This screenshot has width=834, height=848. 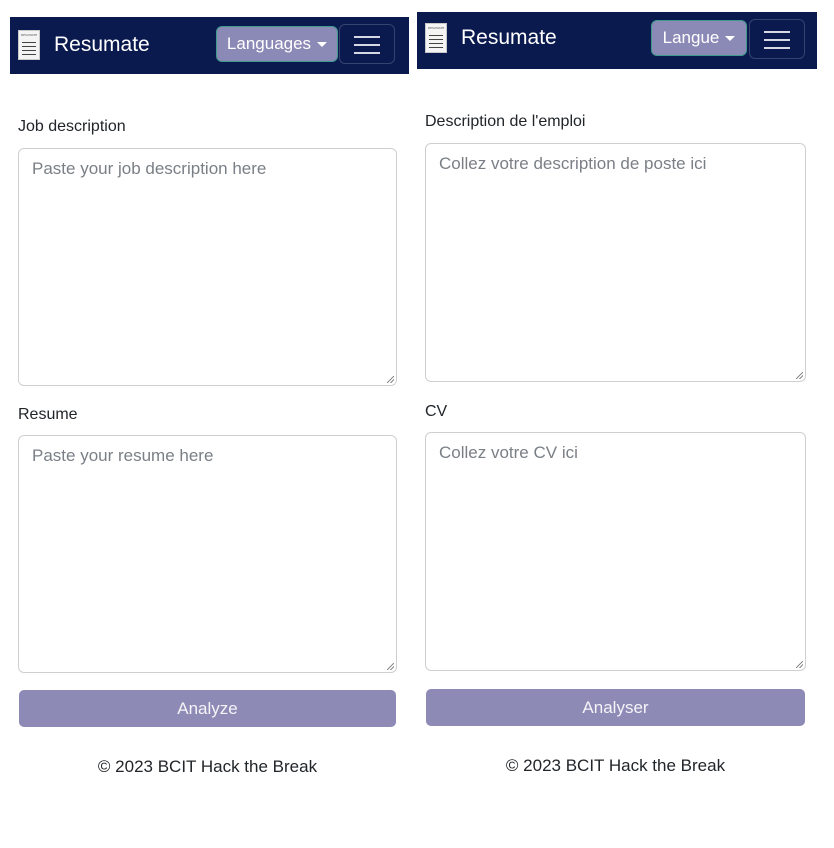 I want to click on job-description-label: Job description, so click(x=72, y=126).